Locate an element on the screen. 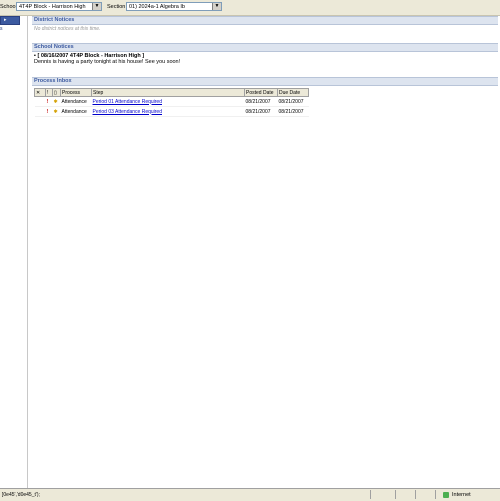 The image size is (500, 501). step-cell: Period 03 Attendance Required is located at coordinates (168, 111).